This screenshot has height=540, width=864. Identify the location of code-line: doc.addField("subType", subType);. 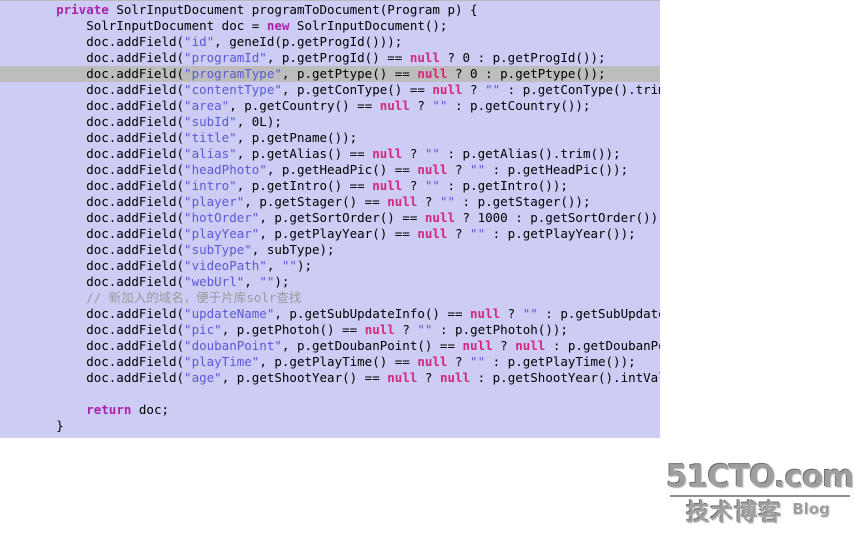
(330, 250).